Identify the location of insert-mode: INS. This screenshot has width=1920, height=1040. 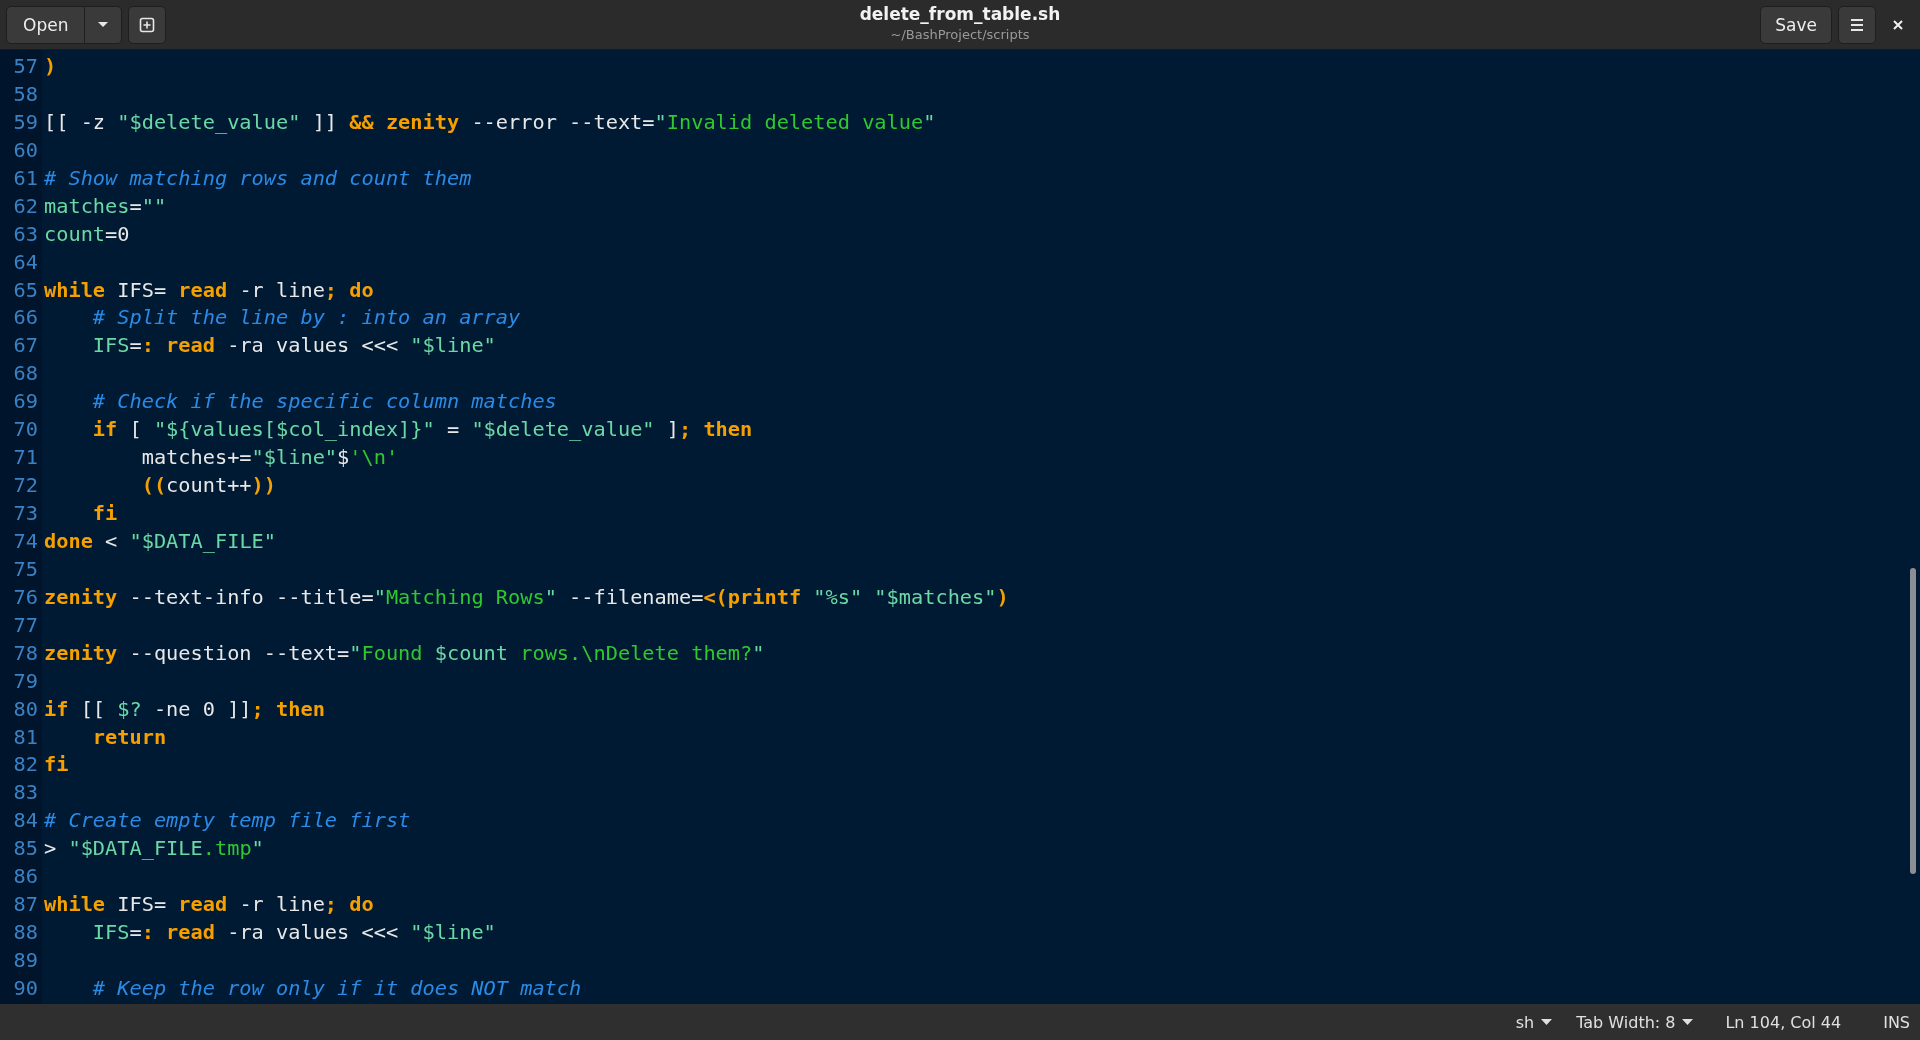
(1896, 1022).